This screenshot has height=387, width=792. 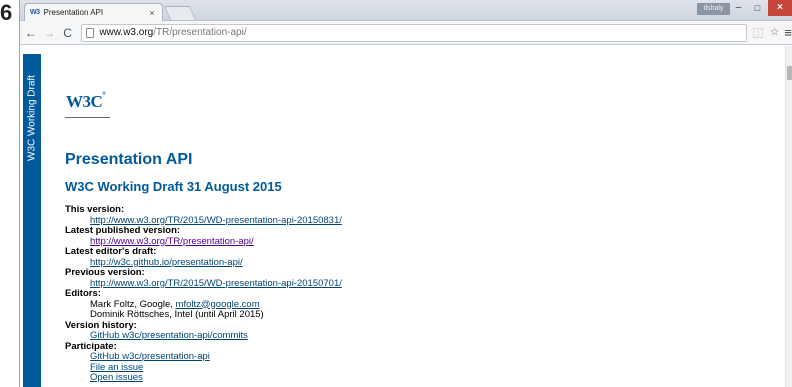 What do you see at coordinates (738, 8) in the screenshot?
I see `minimize-button: –` at bounding box center [738, 8].